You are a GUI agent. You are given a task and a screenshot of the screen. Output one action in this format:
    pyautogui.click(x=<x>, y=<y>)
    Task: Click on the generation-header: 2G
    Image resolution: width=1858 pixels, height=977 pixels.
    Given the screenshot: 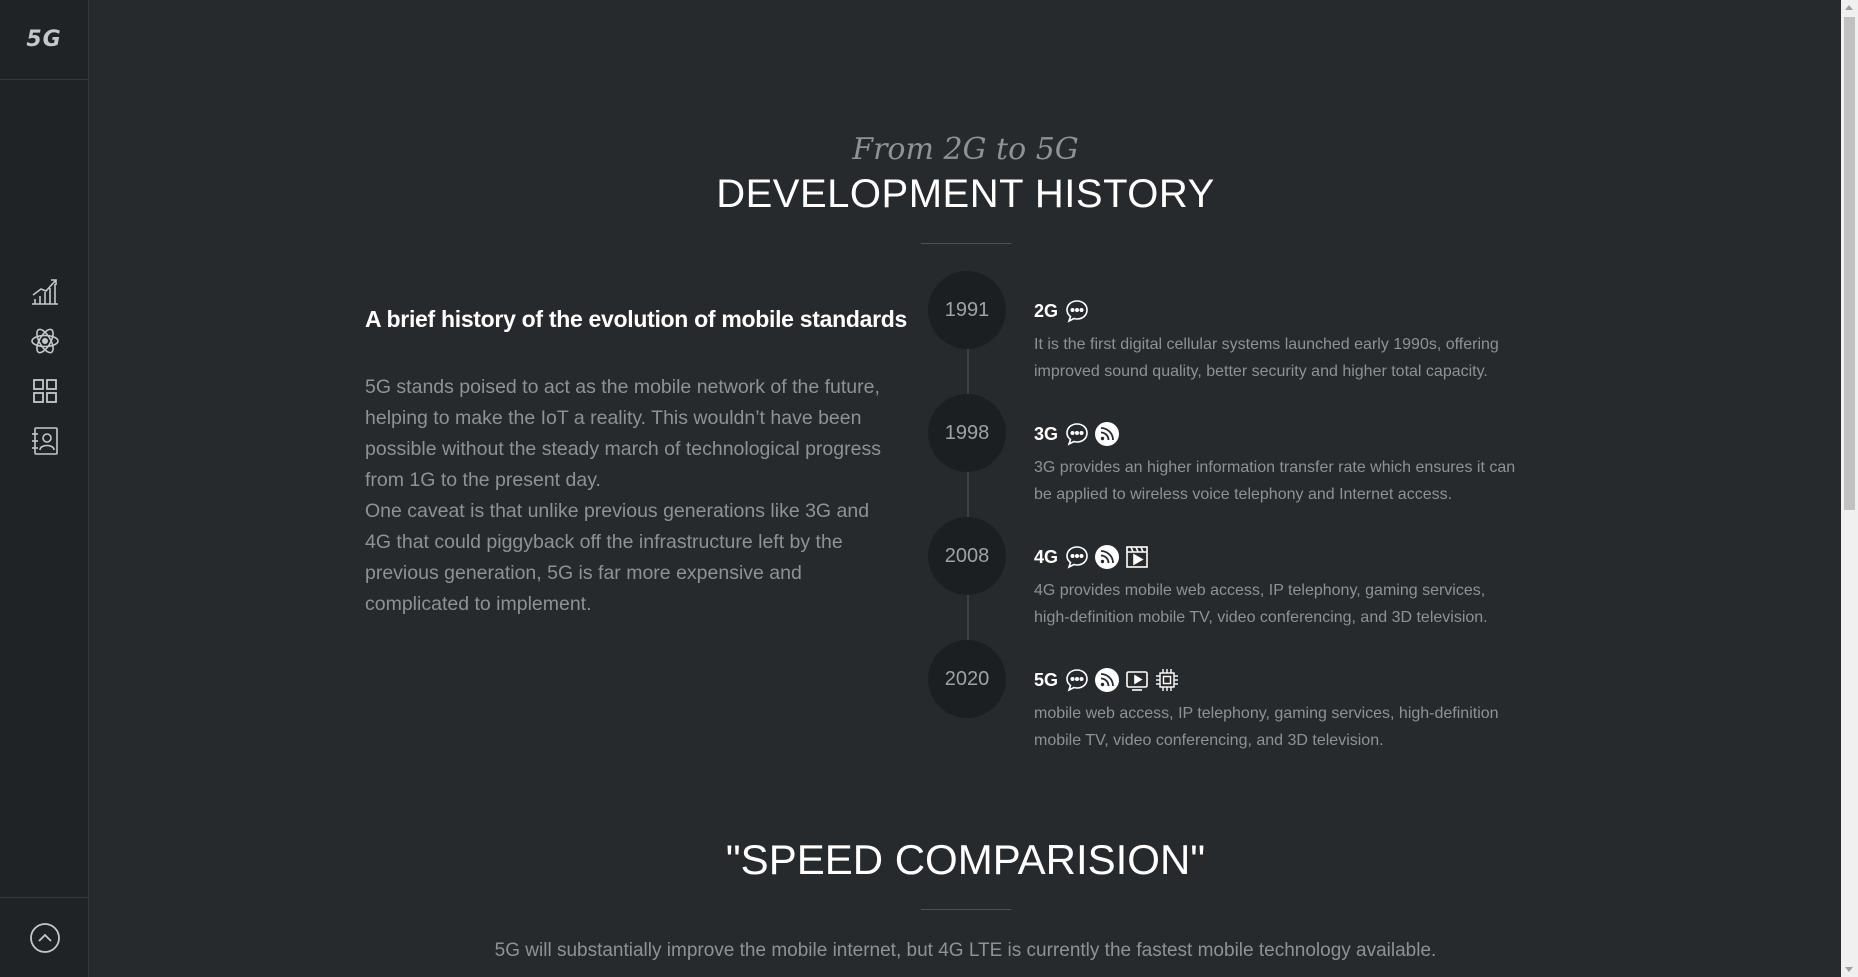 What is the action you would take?
    pyautogui.click(x=1062, y=311)
    